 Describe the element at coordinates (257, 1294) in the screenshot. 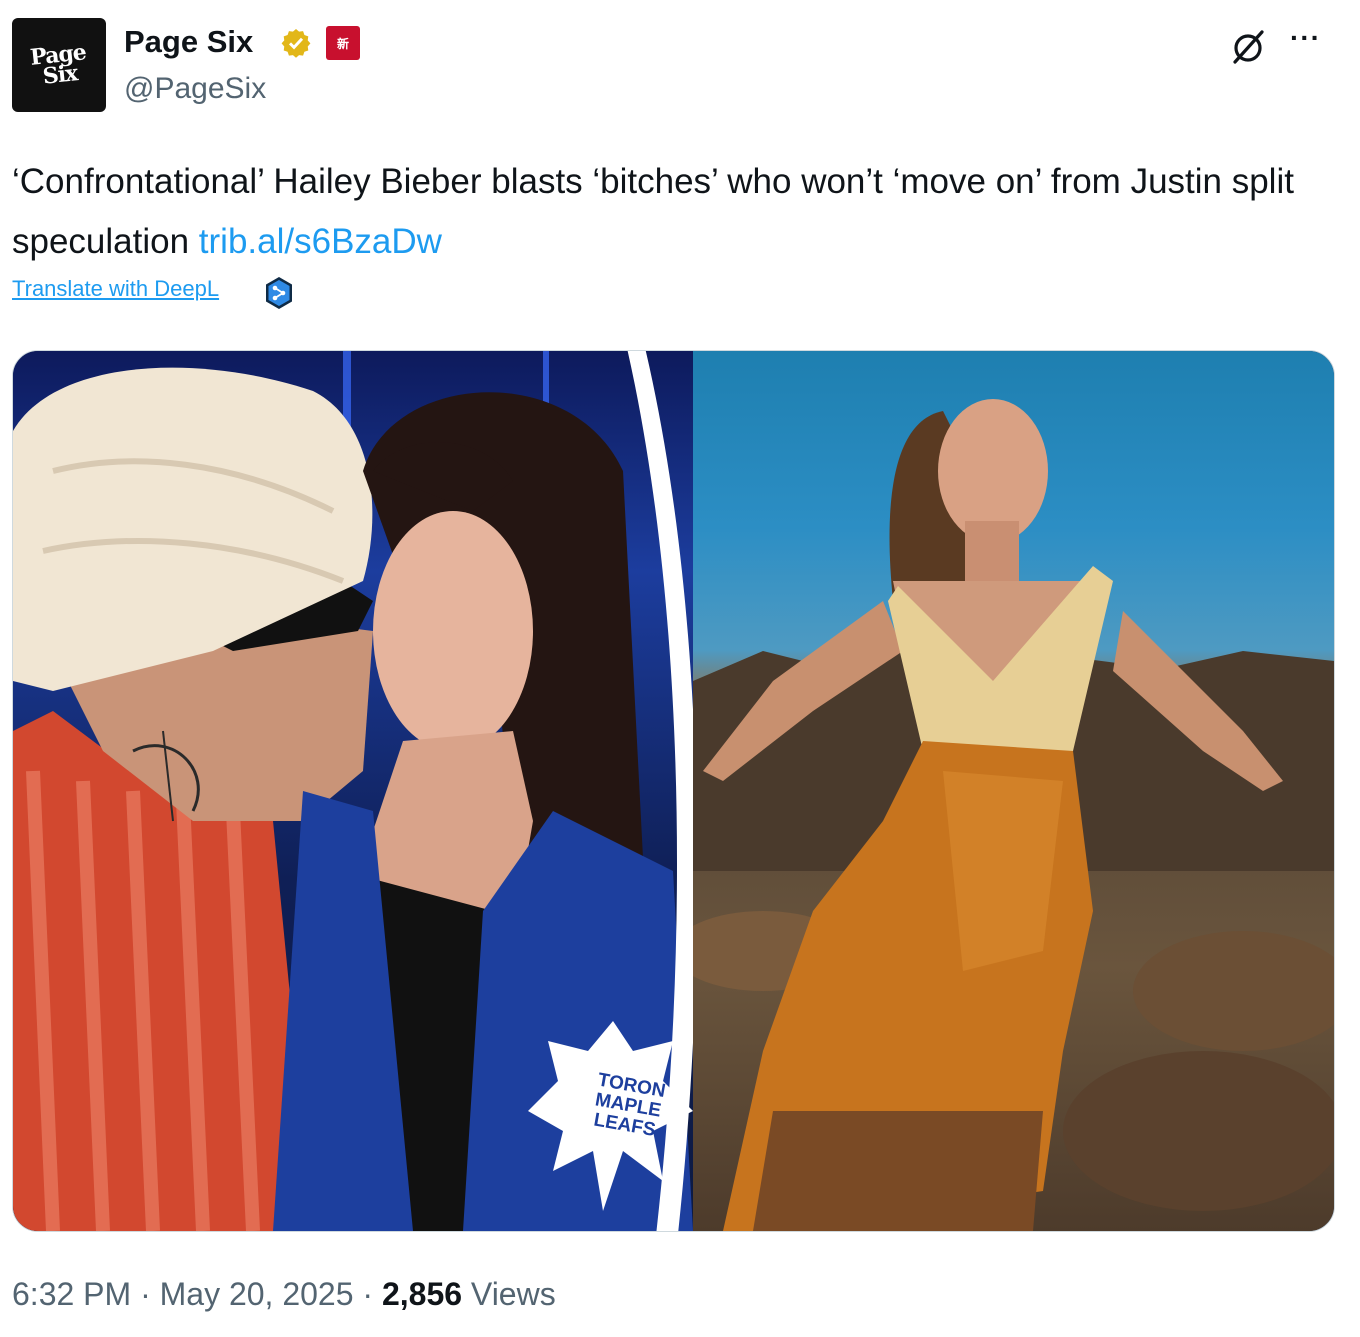

I see `tweet-date: May 20, 2025` at that location.